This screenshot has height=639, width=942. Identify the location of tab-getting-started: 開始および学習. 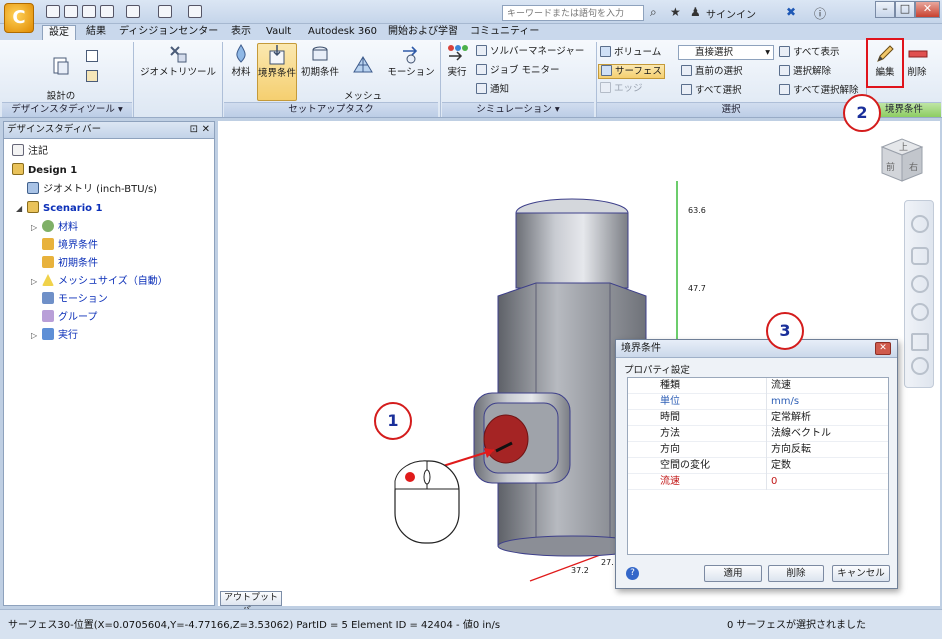
(423, 32).